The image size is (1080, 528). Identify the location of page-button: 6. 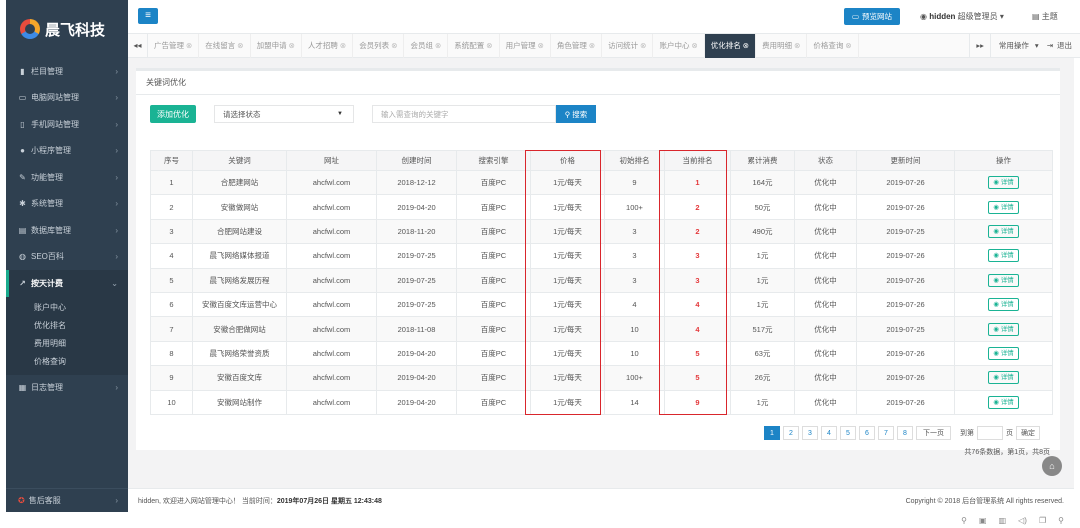
(867, 433).